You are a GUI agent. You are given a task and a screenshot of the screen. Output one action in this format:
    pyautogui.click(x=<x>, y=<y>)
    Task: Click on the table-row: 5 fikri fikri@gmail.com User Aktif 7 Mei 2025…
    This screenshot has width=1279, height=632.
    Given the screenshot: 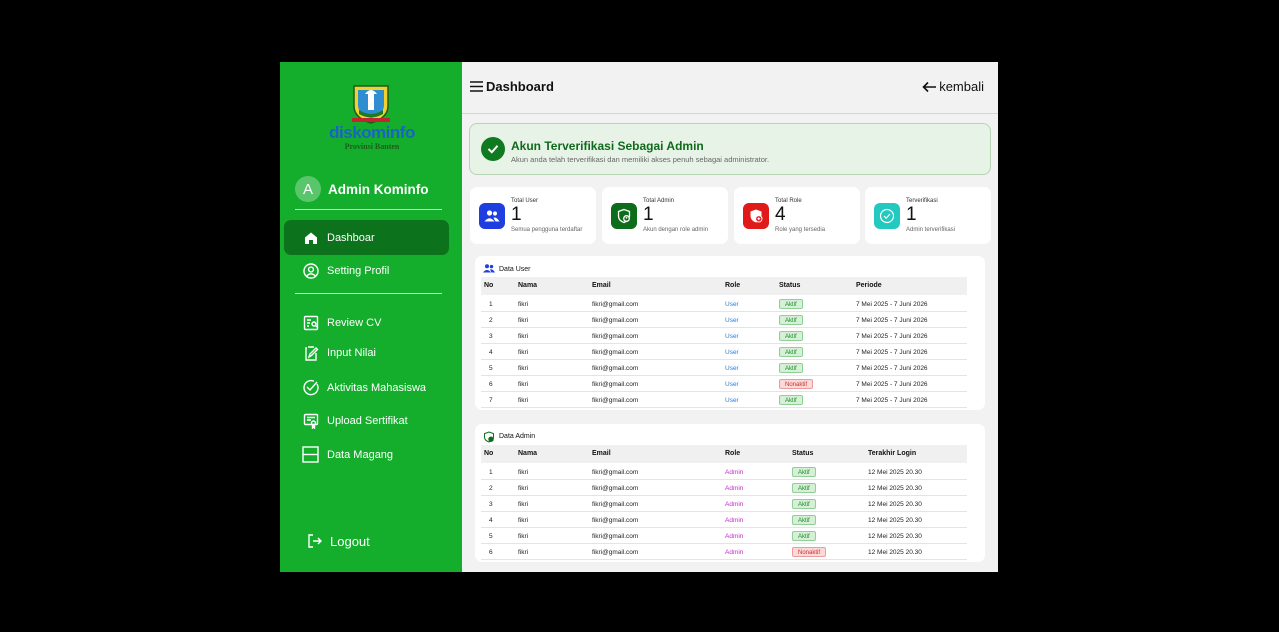 What is the action you would take?
    pyautogui.click(x=724, y=368)
    